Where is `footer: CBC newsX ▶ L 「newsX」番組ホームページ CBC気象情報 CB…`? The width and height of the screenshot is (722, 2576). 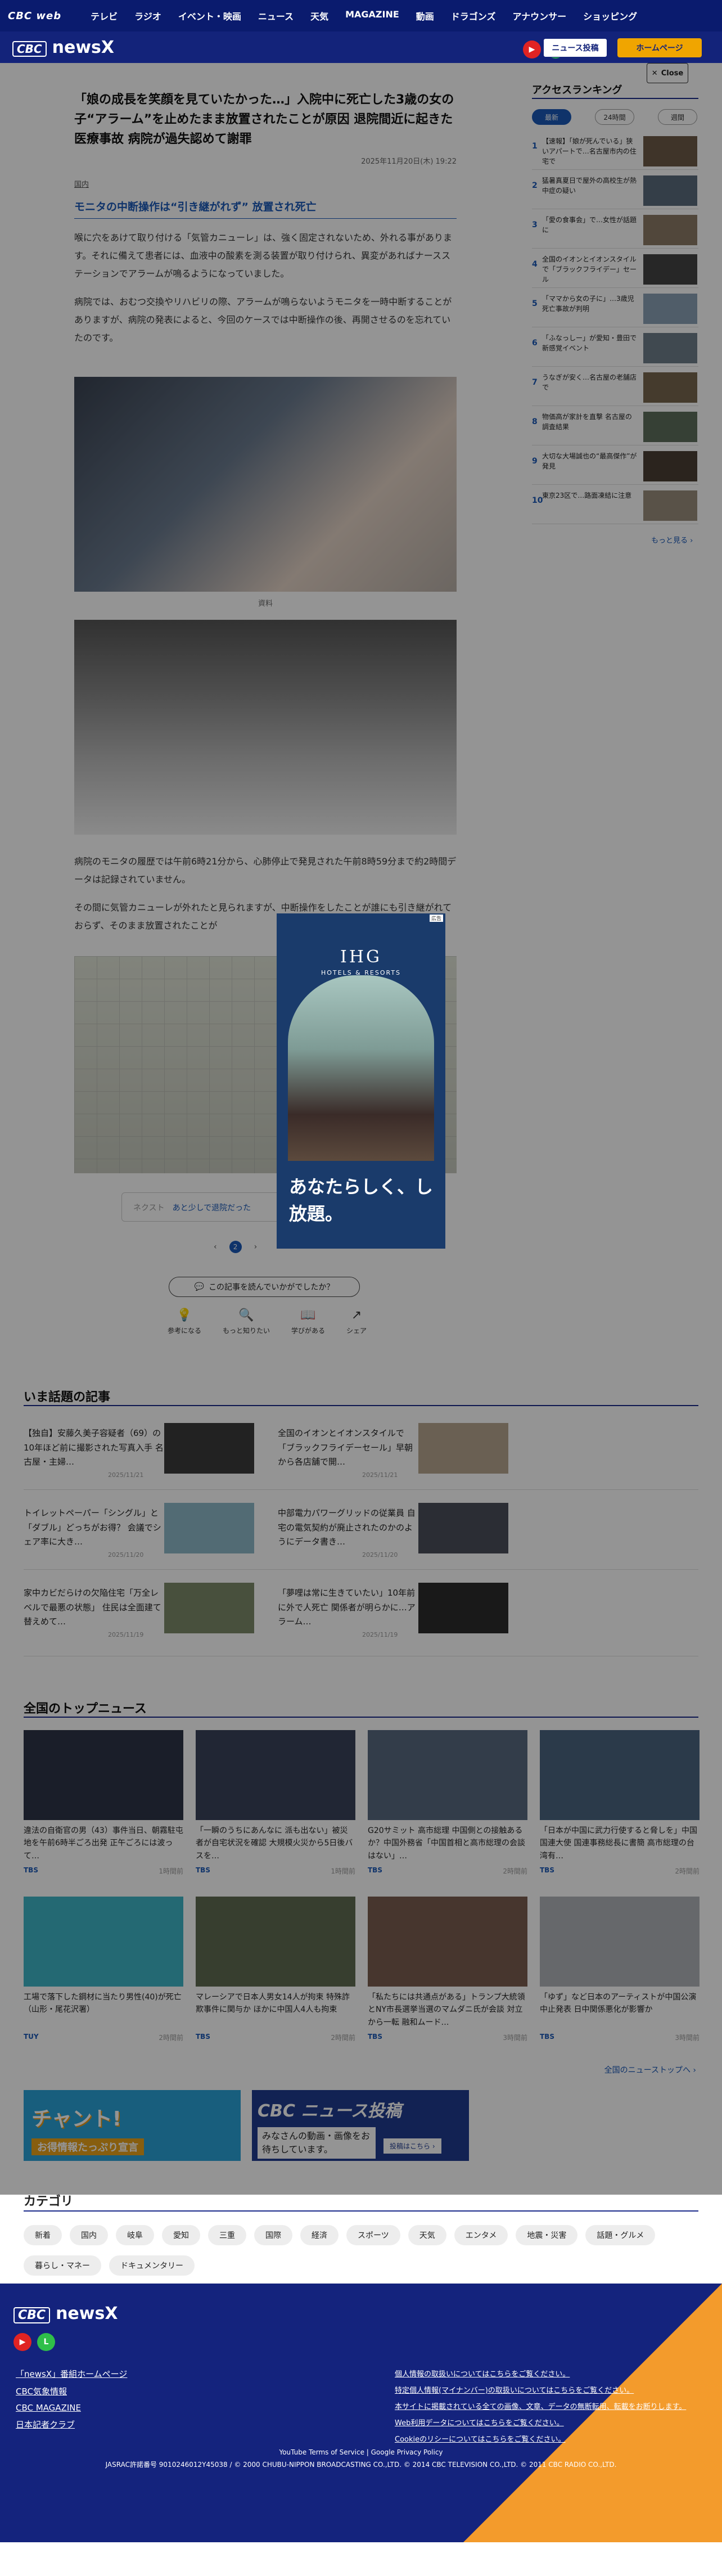
footer: CBC newsX ▶ L 「newsX」番組ホームページ CBC気象情報 CB… is located at coordinates (361, 2413).